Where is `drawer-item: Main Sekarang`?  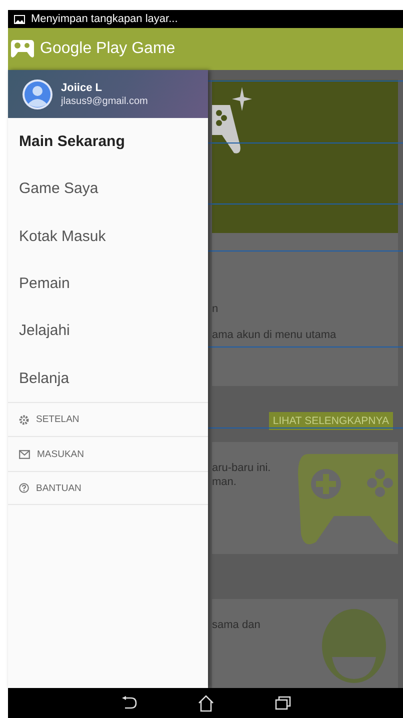
drawer-item: Main Sekarang is located at coordinates (108, 142).